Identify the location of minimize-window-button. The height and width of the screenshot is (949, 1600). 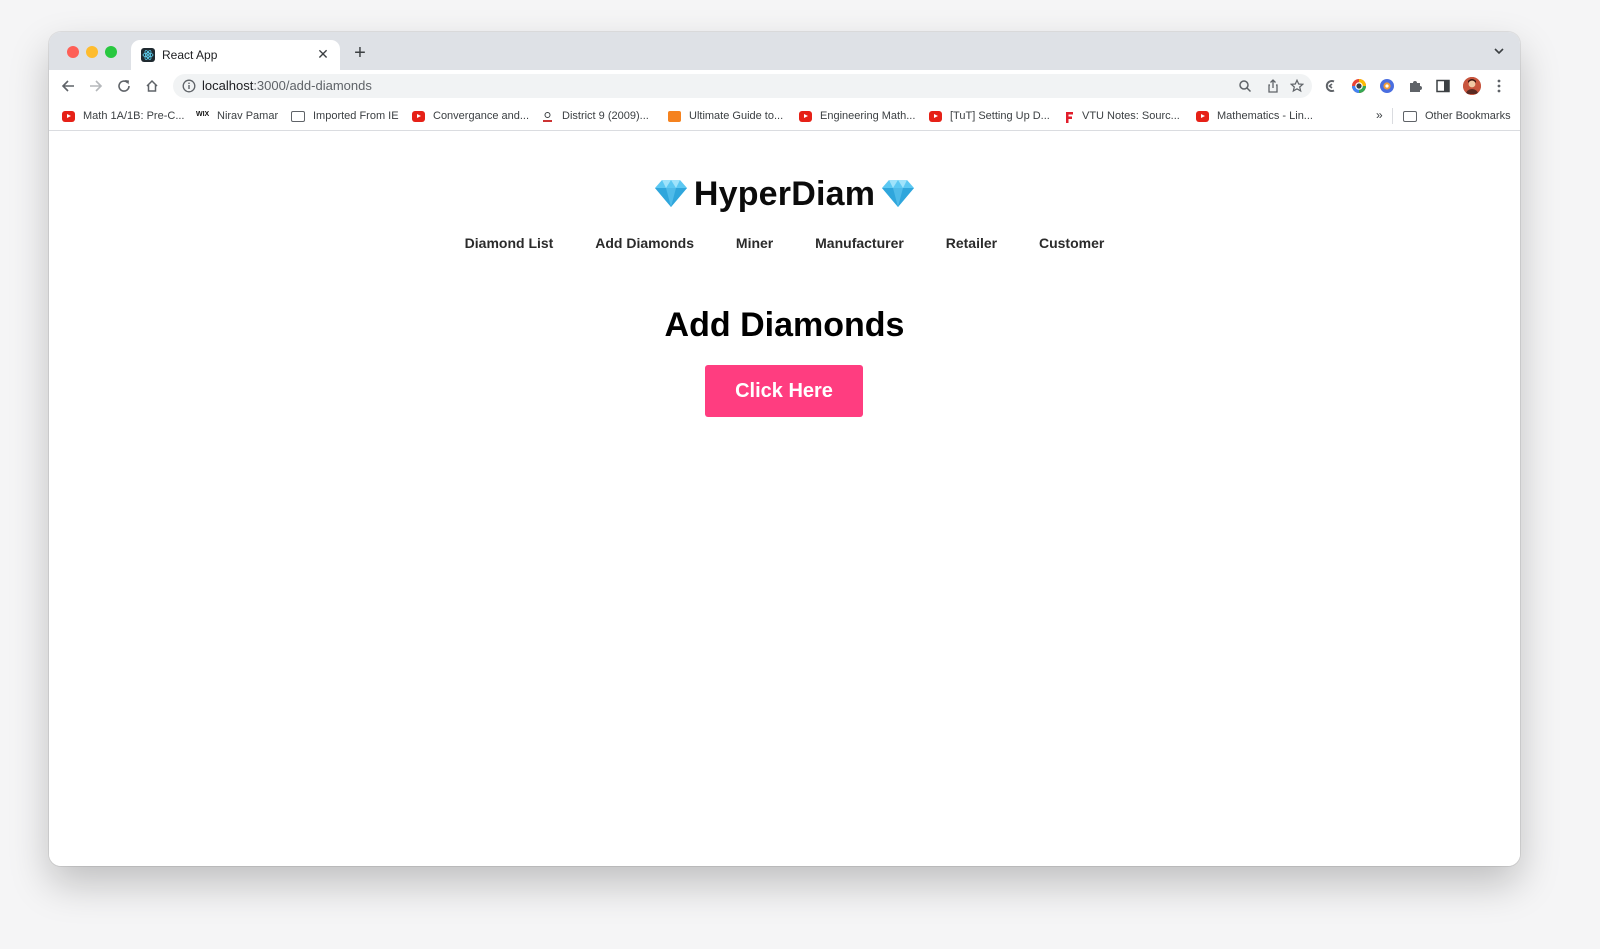
(92, 52).